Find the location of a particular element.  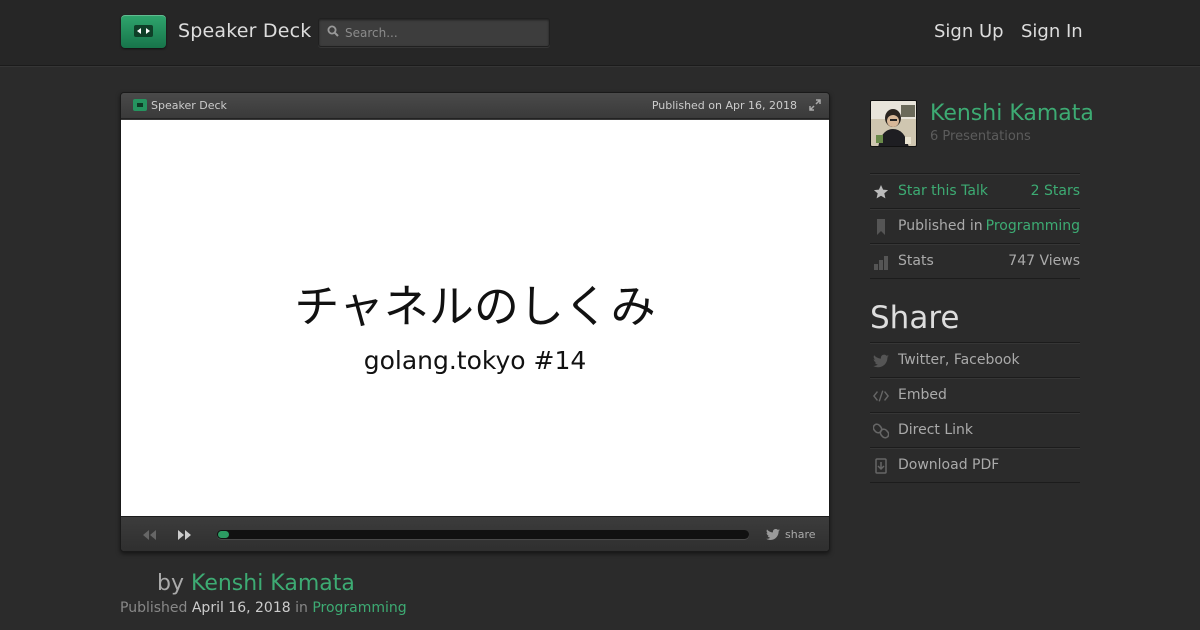

divider is located at coordinates (975, 278).